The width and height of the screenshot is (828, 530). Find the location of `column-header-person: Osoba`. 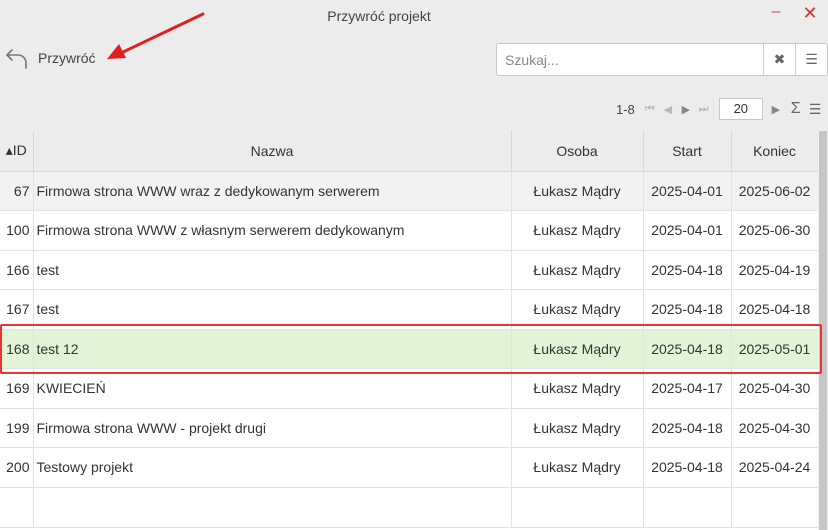

column-header-person: Osoba is located at coordinates (577, 151).